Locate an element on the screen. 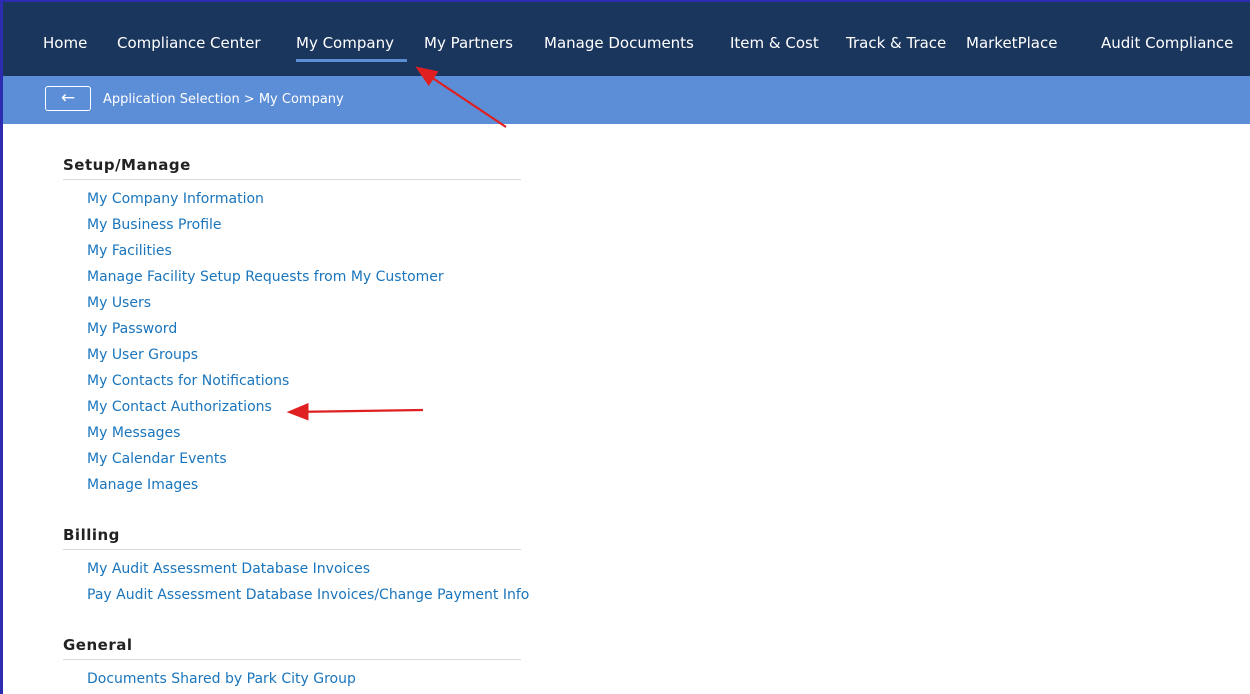 This screenshot has width=1250, height=694. back-arrow-icon: ← is located at coordinates (68, 98).